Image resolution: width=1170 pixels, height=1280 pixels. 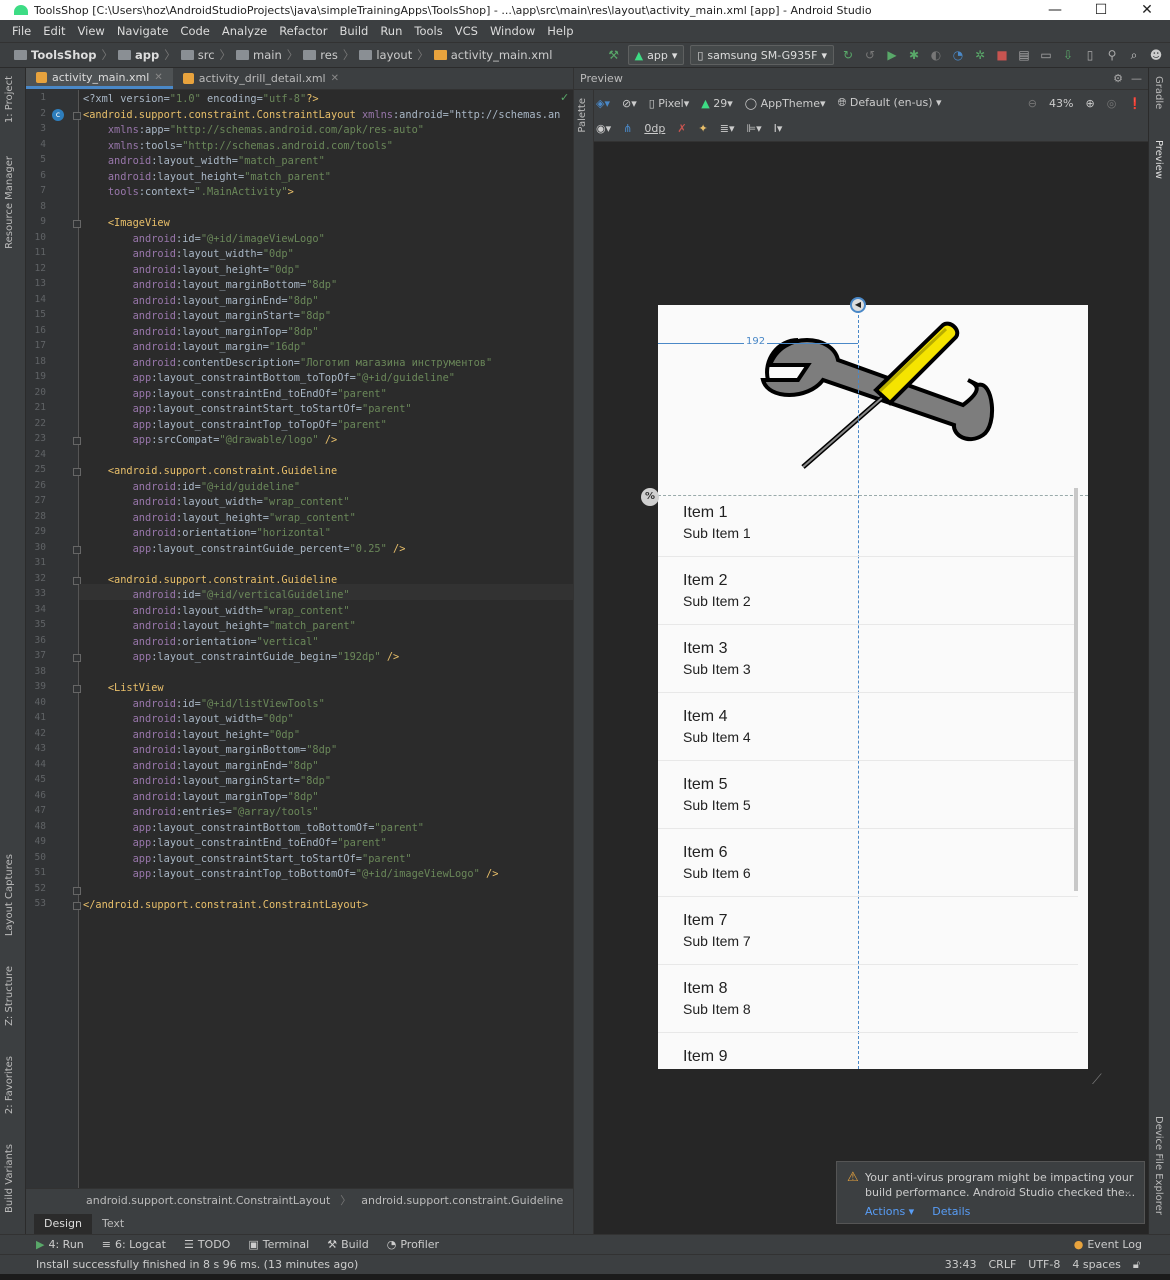 I want to click on indent-setting: 4 spaces, so click(x=1096, y=1265).